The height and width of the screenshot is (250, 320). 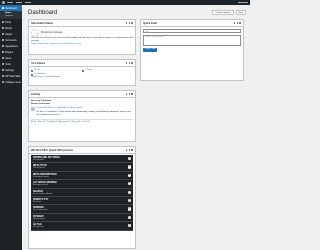 I want to click on sidebar-item-label: WP Web SEO, so click(x=13, y=76).